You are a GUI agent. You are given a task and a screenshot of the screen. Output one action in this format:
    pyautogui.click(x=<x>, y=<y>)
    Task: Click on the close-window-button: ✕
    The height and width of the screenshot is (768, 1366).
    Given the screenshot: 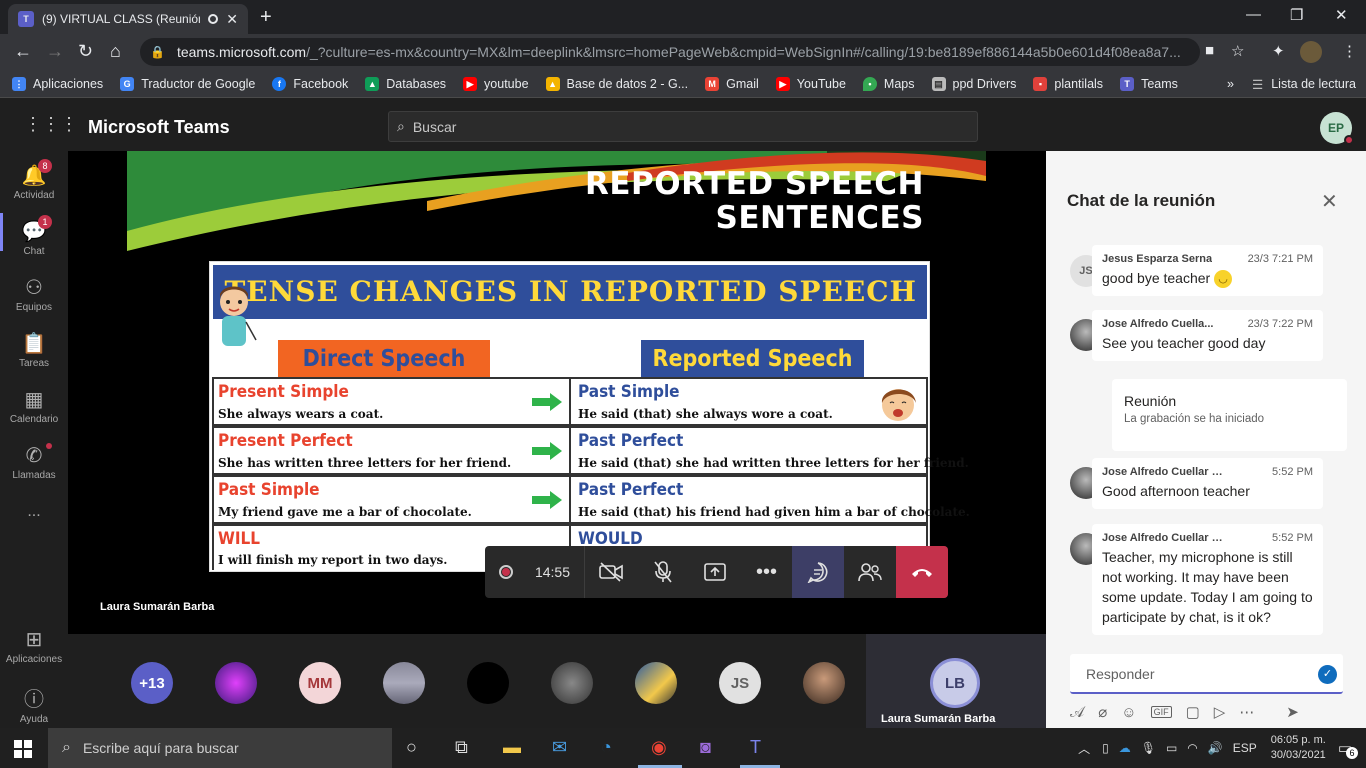 What is the action you would take?
    pyautogui.click(x=1341, y=15)
    